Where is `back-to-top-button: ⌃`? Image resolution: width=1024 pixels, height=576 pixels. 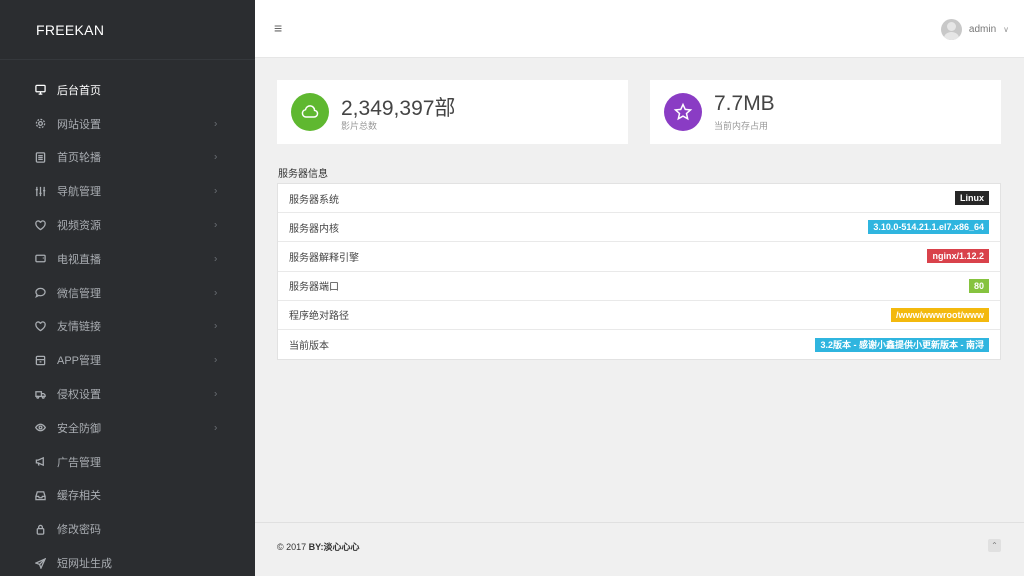
back-to-top-button: ⌃ is located at coordinates (994, 545).